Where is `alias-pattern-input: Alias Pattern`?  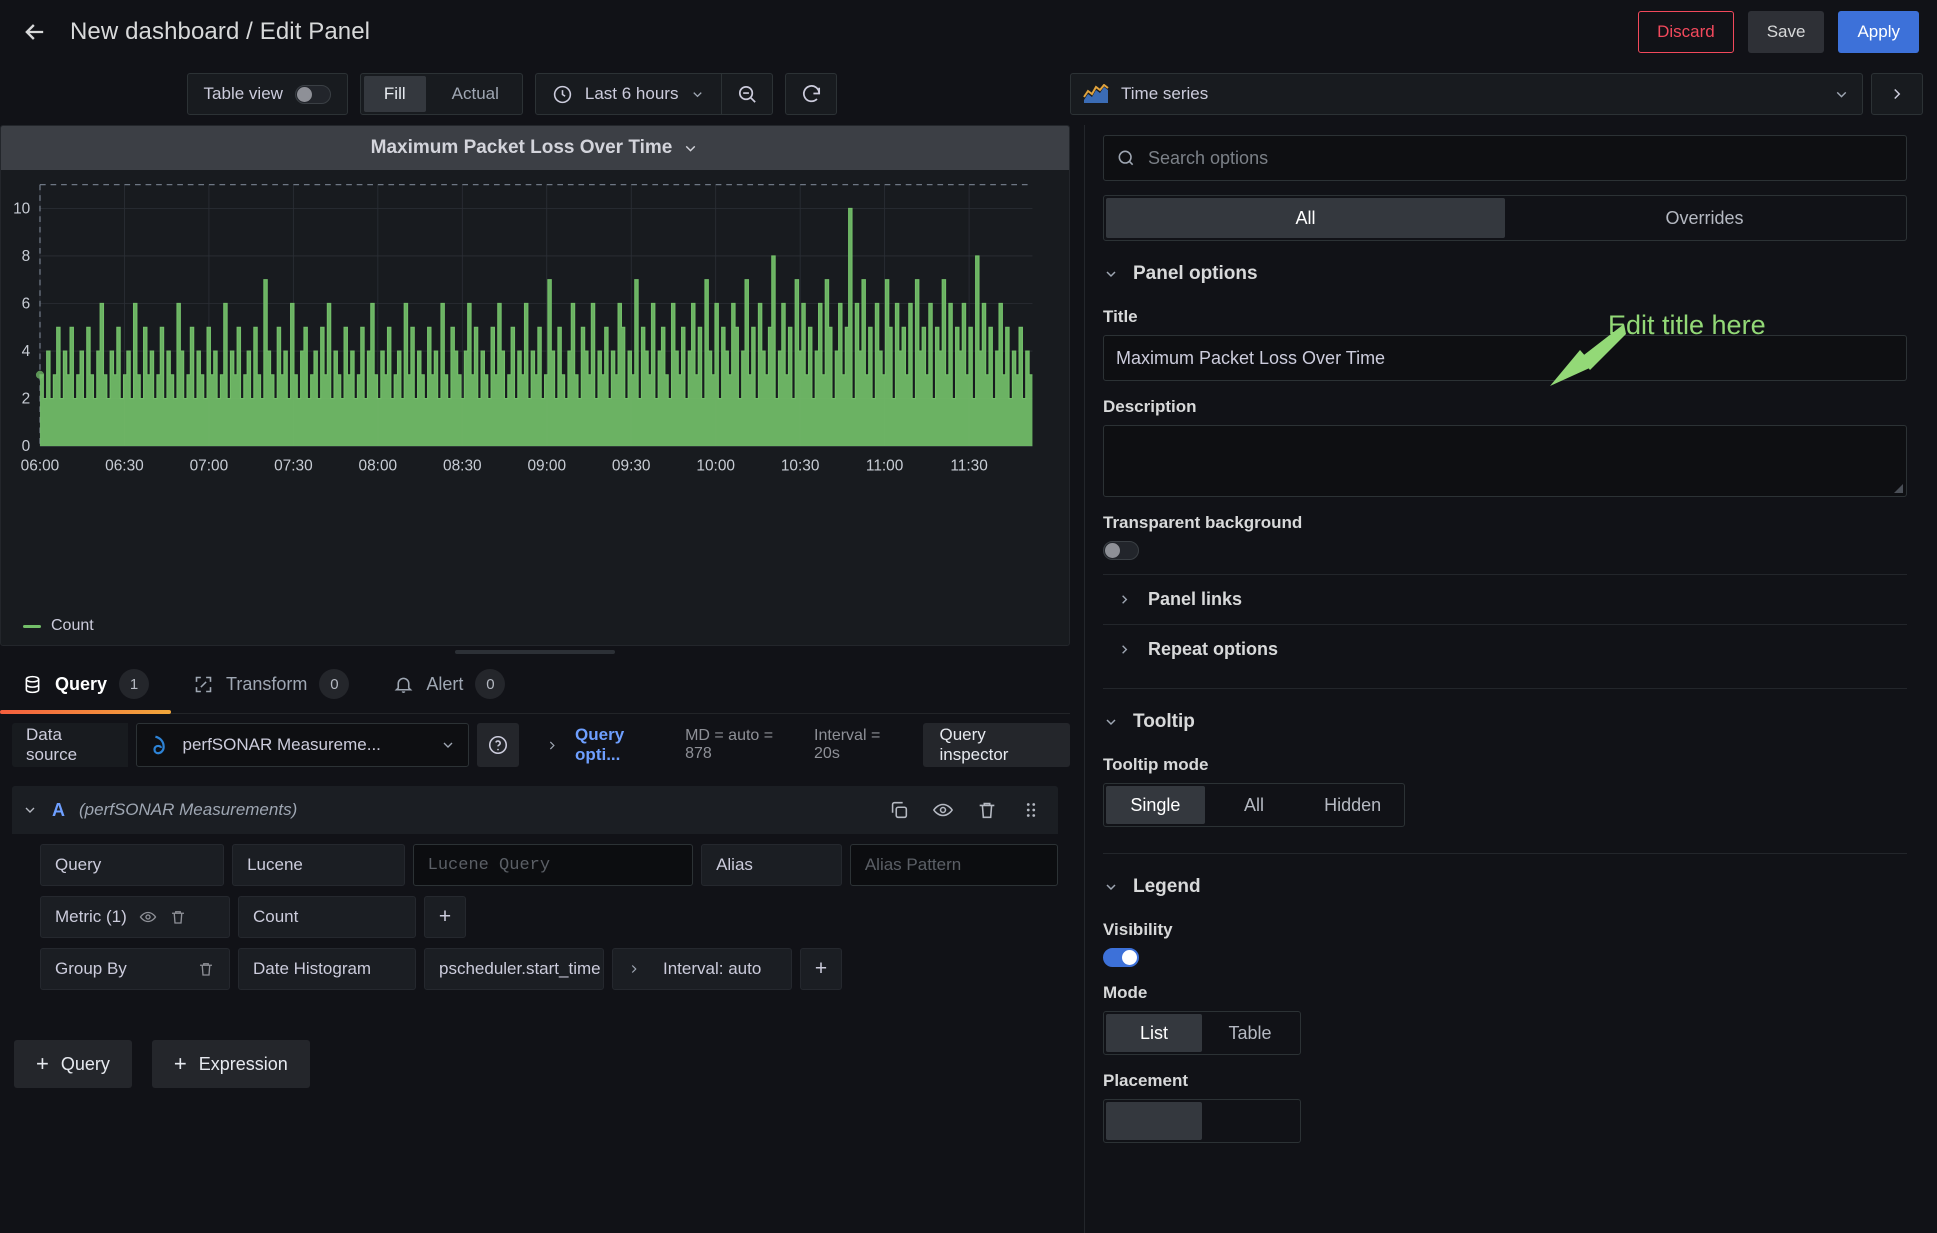
alias-pattern-input: Alias Pattern is located at coordinates (954, 865).